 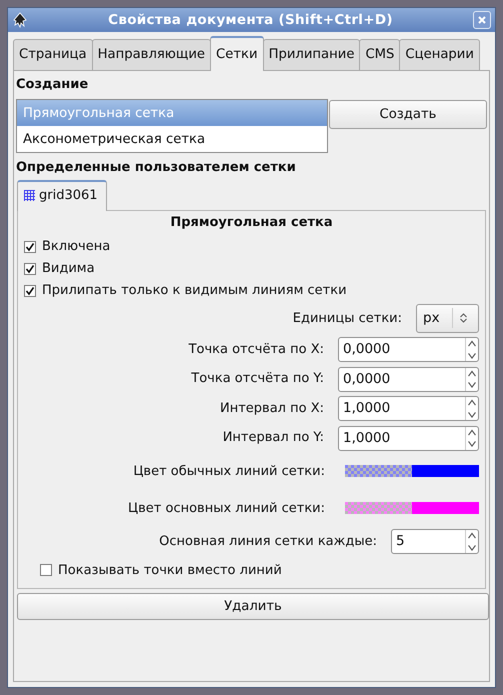 I want to click on grid-tab: grid3061, so click(x=62, y=196).